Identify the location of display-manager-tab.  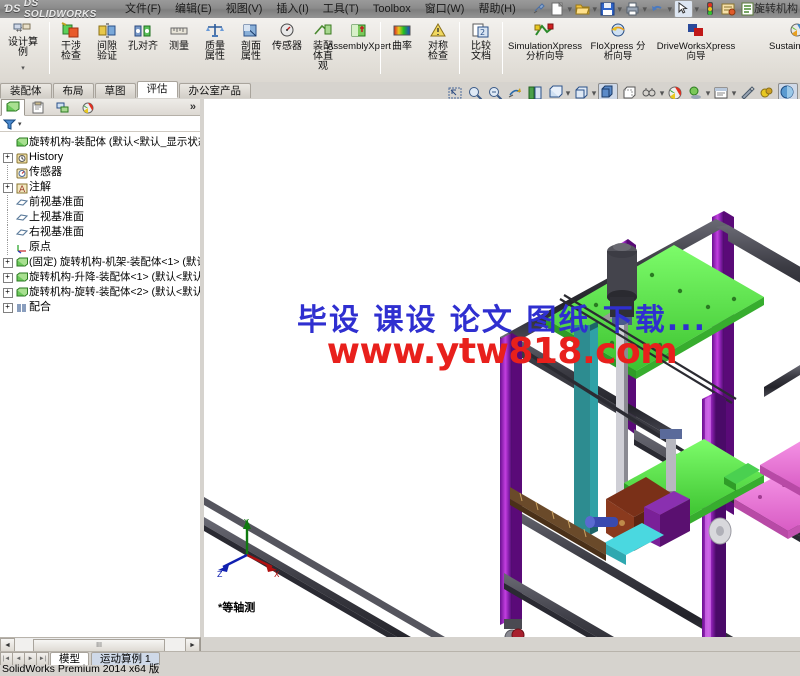
(88, 107).